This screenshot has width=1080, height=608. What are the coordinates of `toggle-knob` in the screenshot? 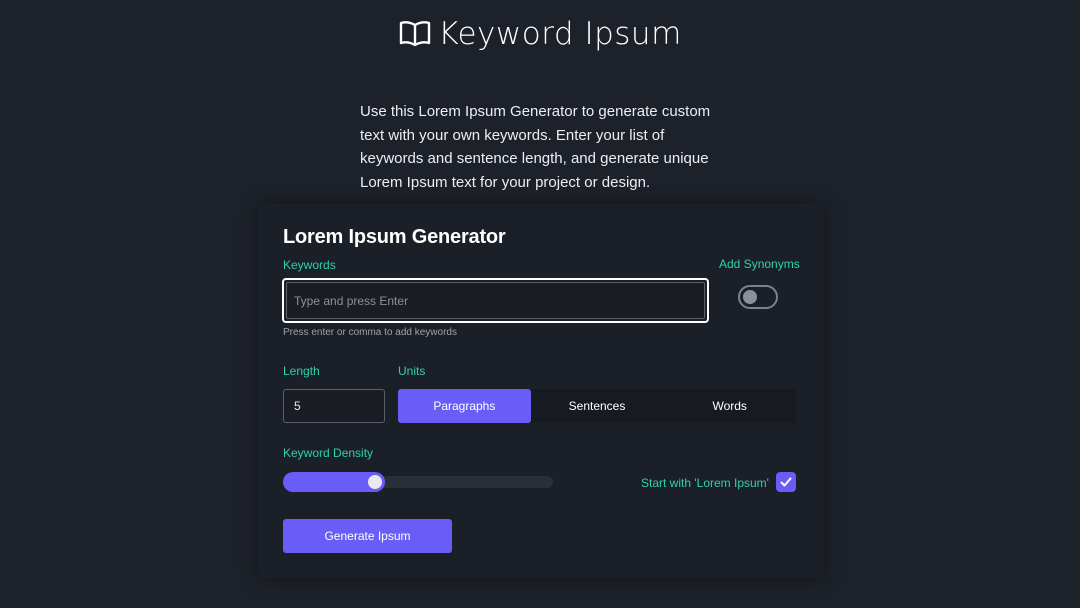 It's located at (750, 297).